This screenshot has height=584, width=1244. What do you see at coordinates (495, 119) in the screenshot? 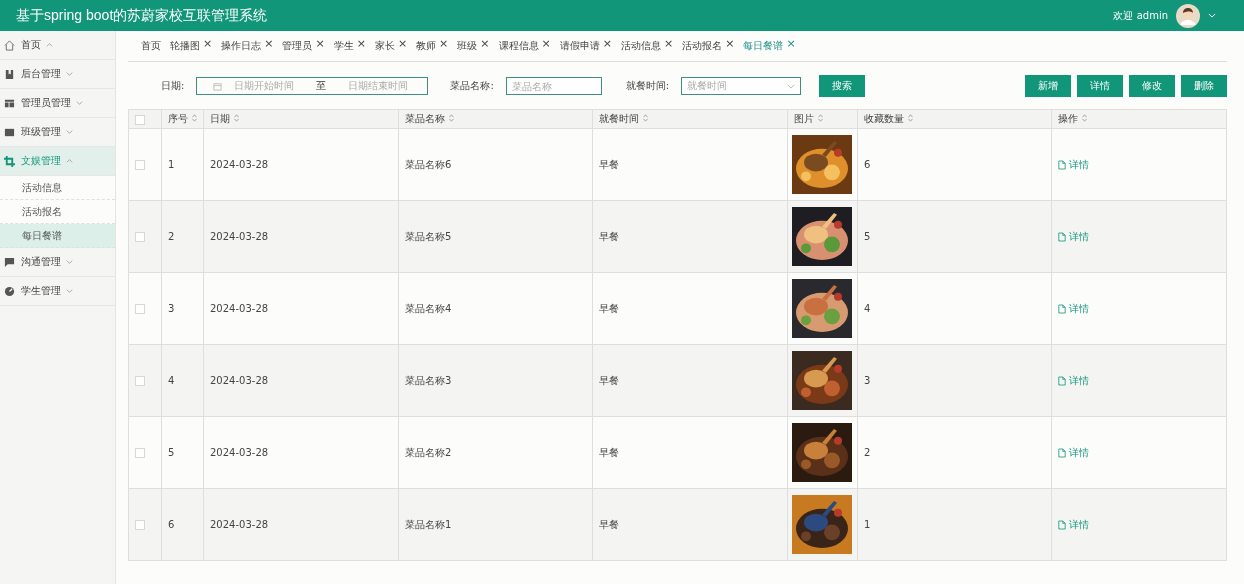
I see `column-header: 菜品名称` at bounding box center [495, 119].